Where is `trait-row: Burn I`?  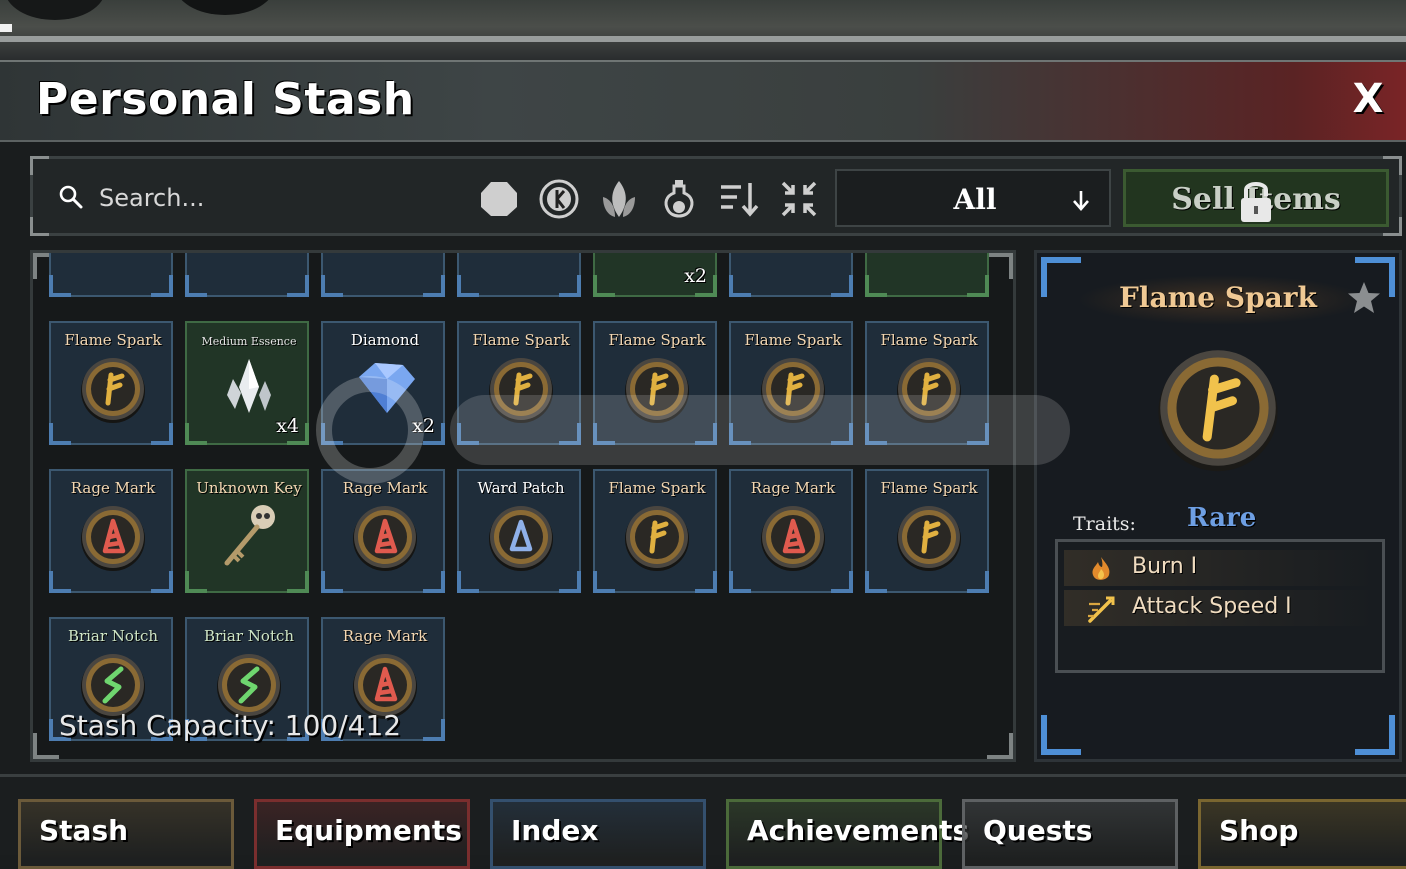 trait-row: Burn I is located at coordinates (1220, 568).